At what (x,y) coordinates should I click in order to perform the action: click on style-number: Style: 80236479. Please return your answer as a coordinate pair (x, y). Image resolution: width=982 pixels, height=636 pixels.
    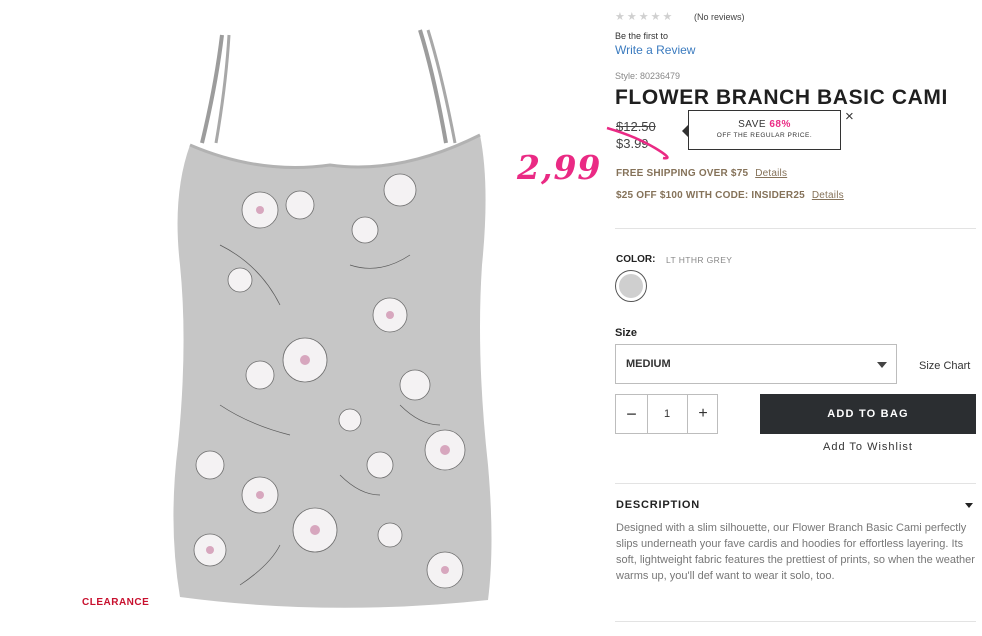
    Looking at the image, I should click on (648, 76).